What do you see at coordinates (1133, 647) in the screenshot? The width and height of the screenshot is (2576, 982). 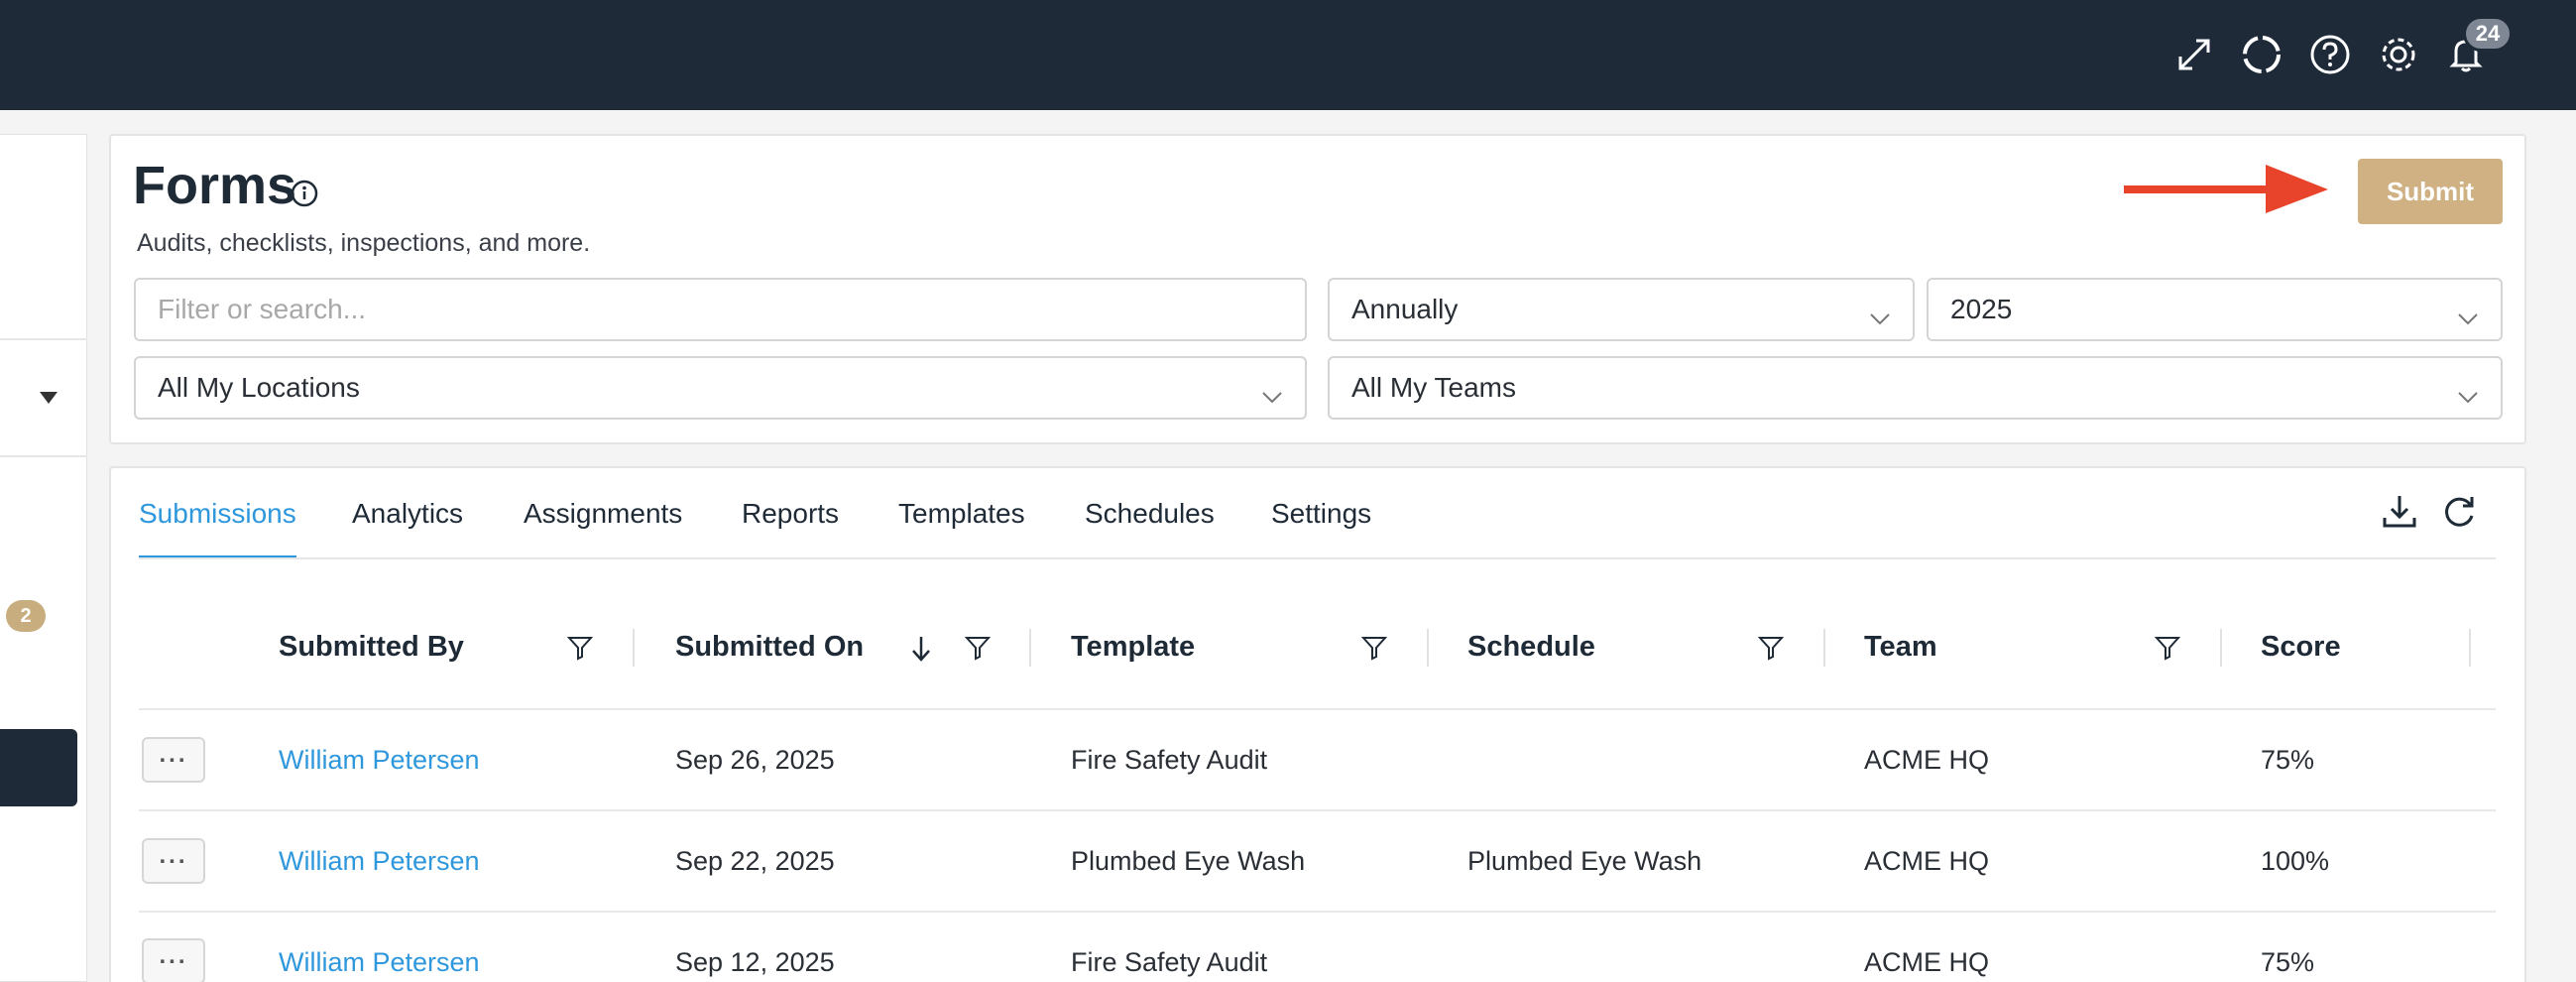 I see `column-header-template: Template` at bounding box center [1133, 647].